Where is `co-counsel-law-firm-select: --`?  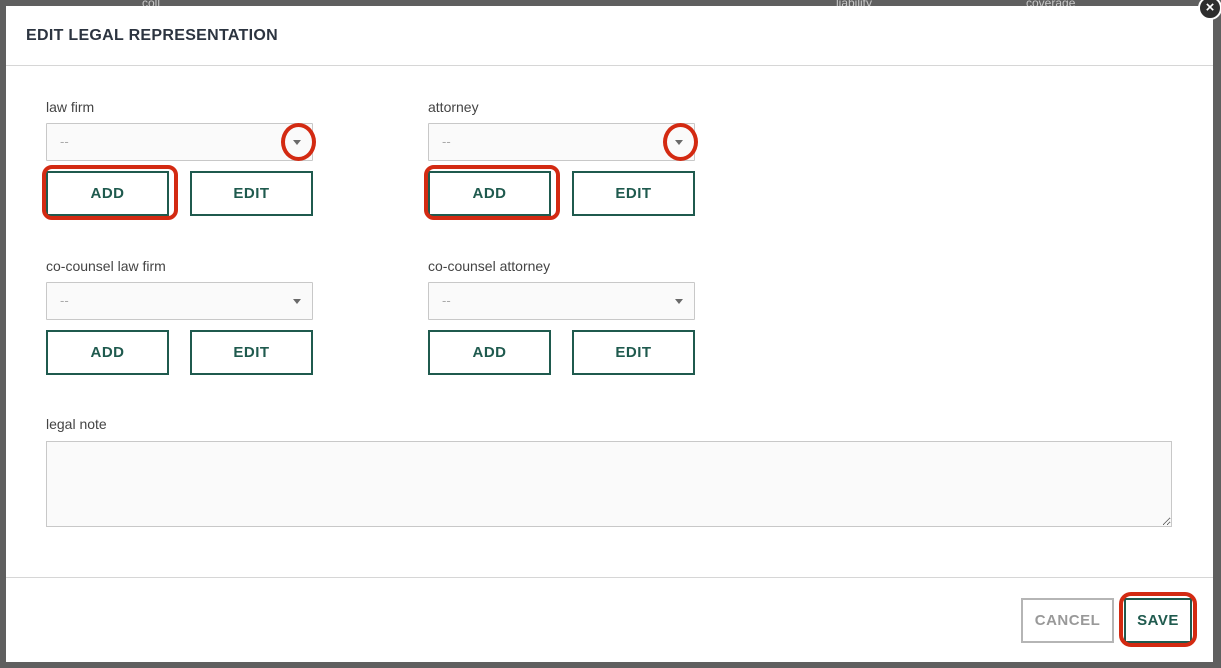
co-counsel-law-firm-select: -- is located at coordinates (179, 301).